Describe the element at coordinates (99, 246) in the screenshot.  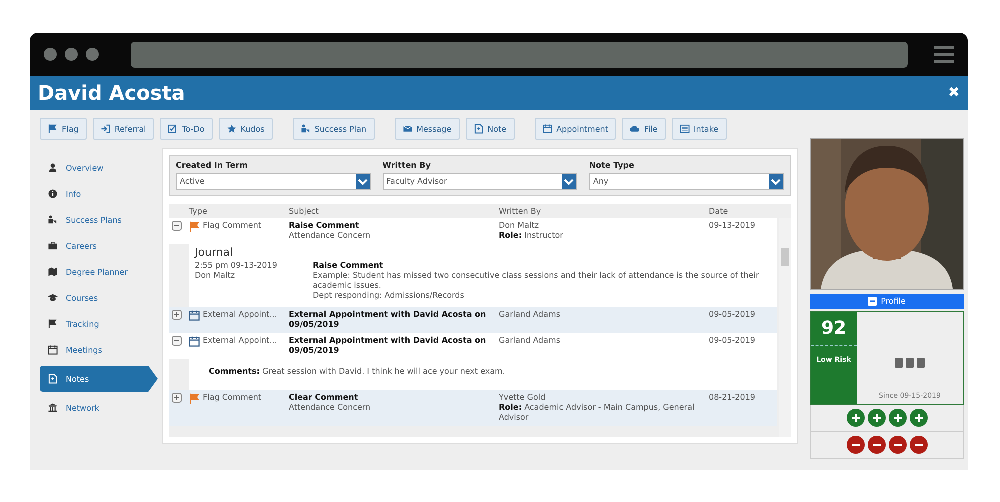
I see `sidebar-item: Careers` at that location.